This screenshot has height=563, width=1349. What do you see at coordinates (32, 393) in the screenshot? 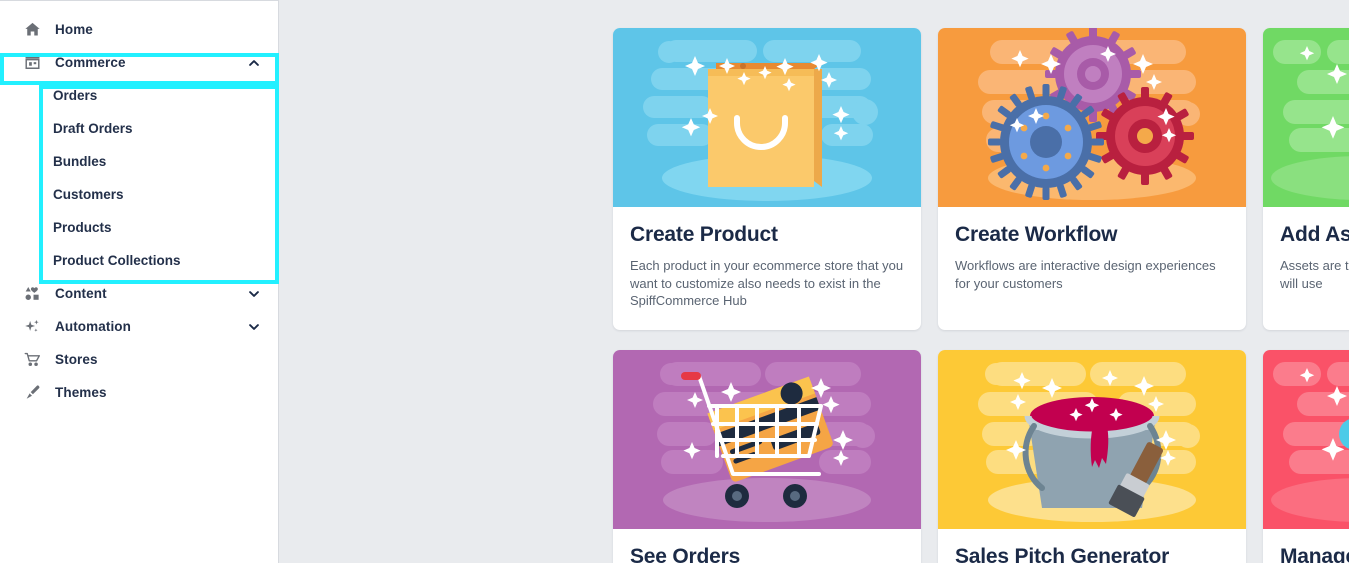
I see `paintbrush-icon` at bounding box center [32, 393].